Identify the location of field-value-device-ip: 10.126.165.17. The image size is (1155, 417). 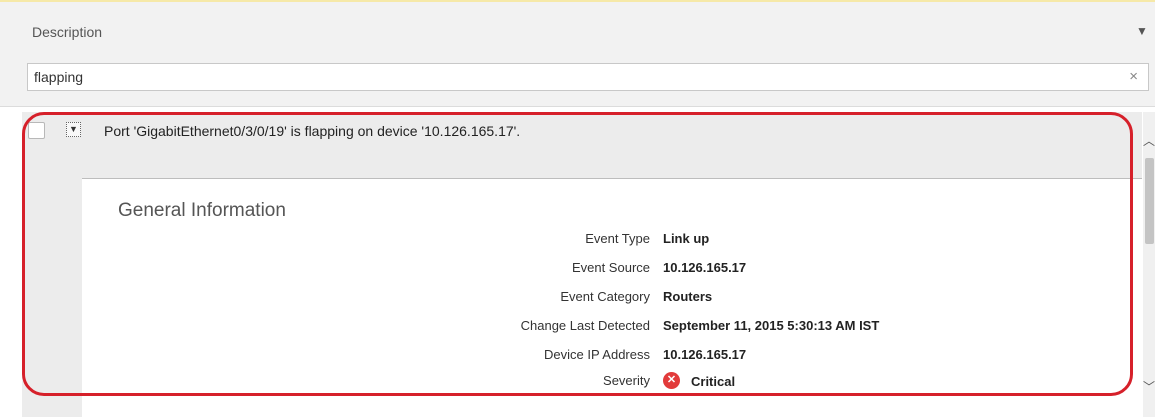
(705, 354).